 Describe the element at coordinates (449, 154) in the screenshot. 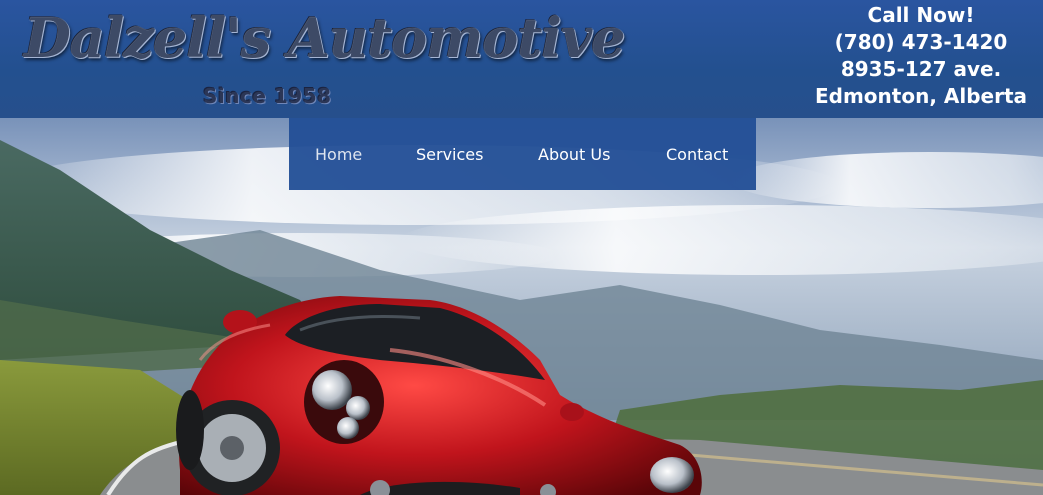

I see `nav-services-link: Services` at that location.